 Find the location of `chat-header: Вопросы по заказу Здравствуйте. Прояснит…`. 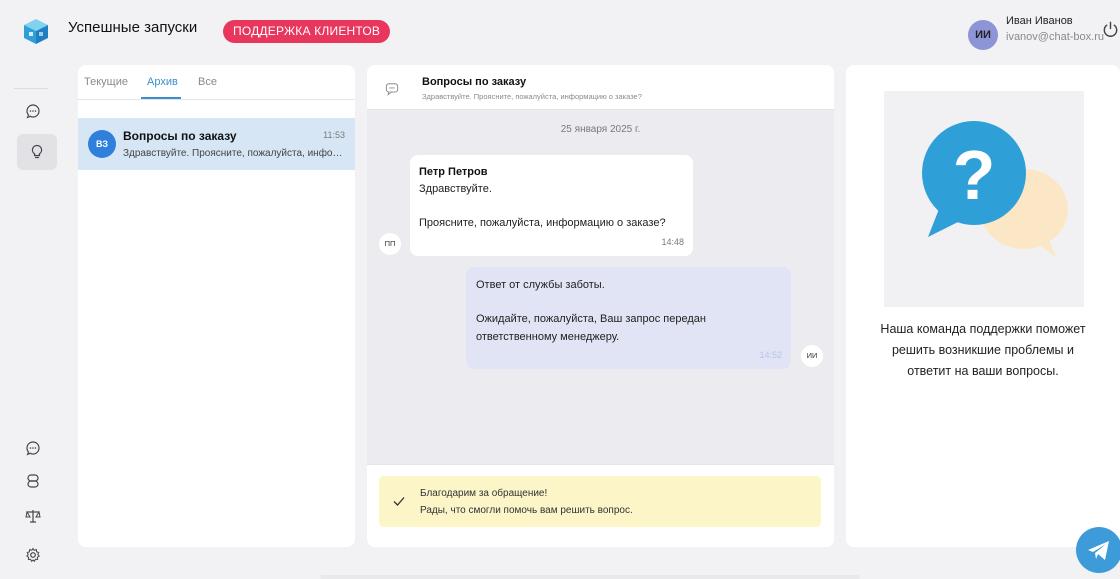

chat-header: Вопросы по заказу Здравствуйте. Прояснит… is located at coordinates (600, 87).